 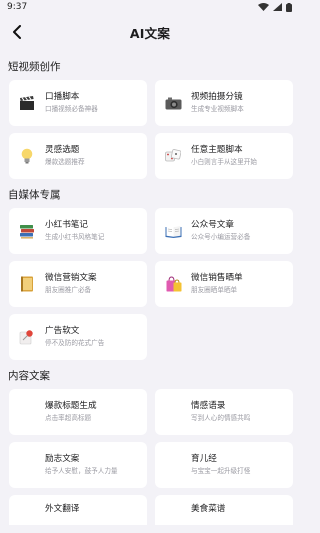 I want to click on card-official-account-article: 公众号文章 公众号小编运营必备, so click(x=224, y=231).